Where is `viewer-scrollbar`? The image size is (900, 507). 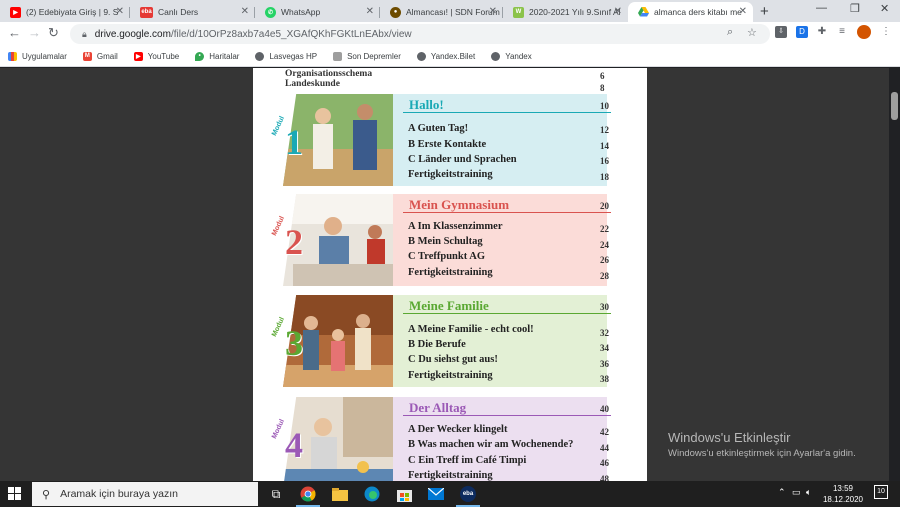
viewer-scrollbar is located at coordinates (894, 274).